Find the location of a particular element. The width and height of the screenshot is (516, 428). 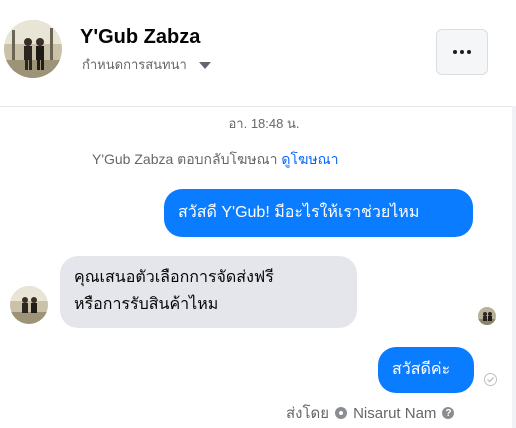

more-dots-icon is located at coordinates (462, 52).